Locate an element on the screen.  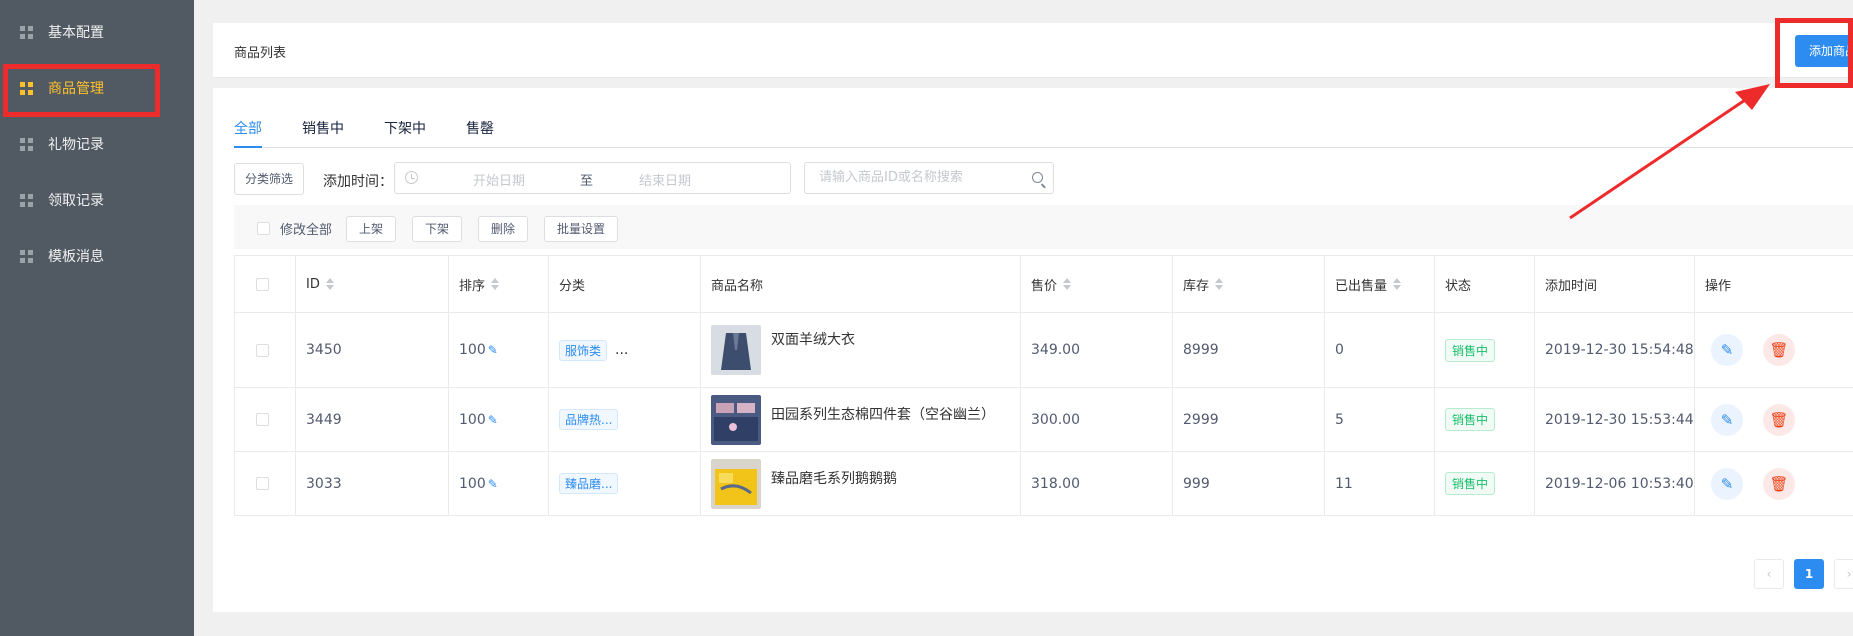
search-icon is located at coordinates (1037, 177).